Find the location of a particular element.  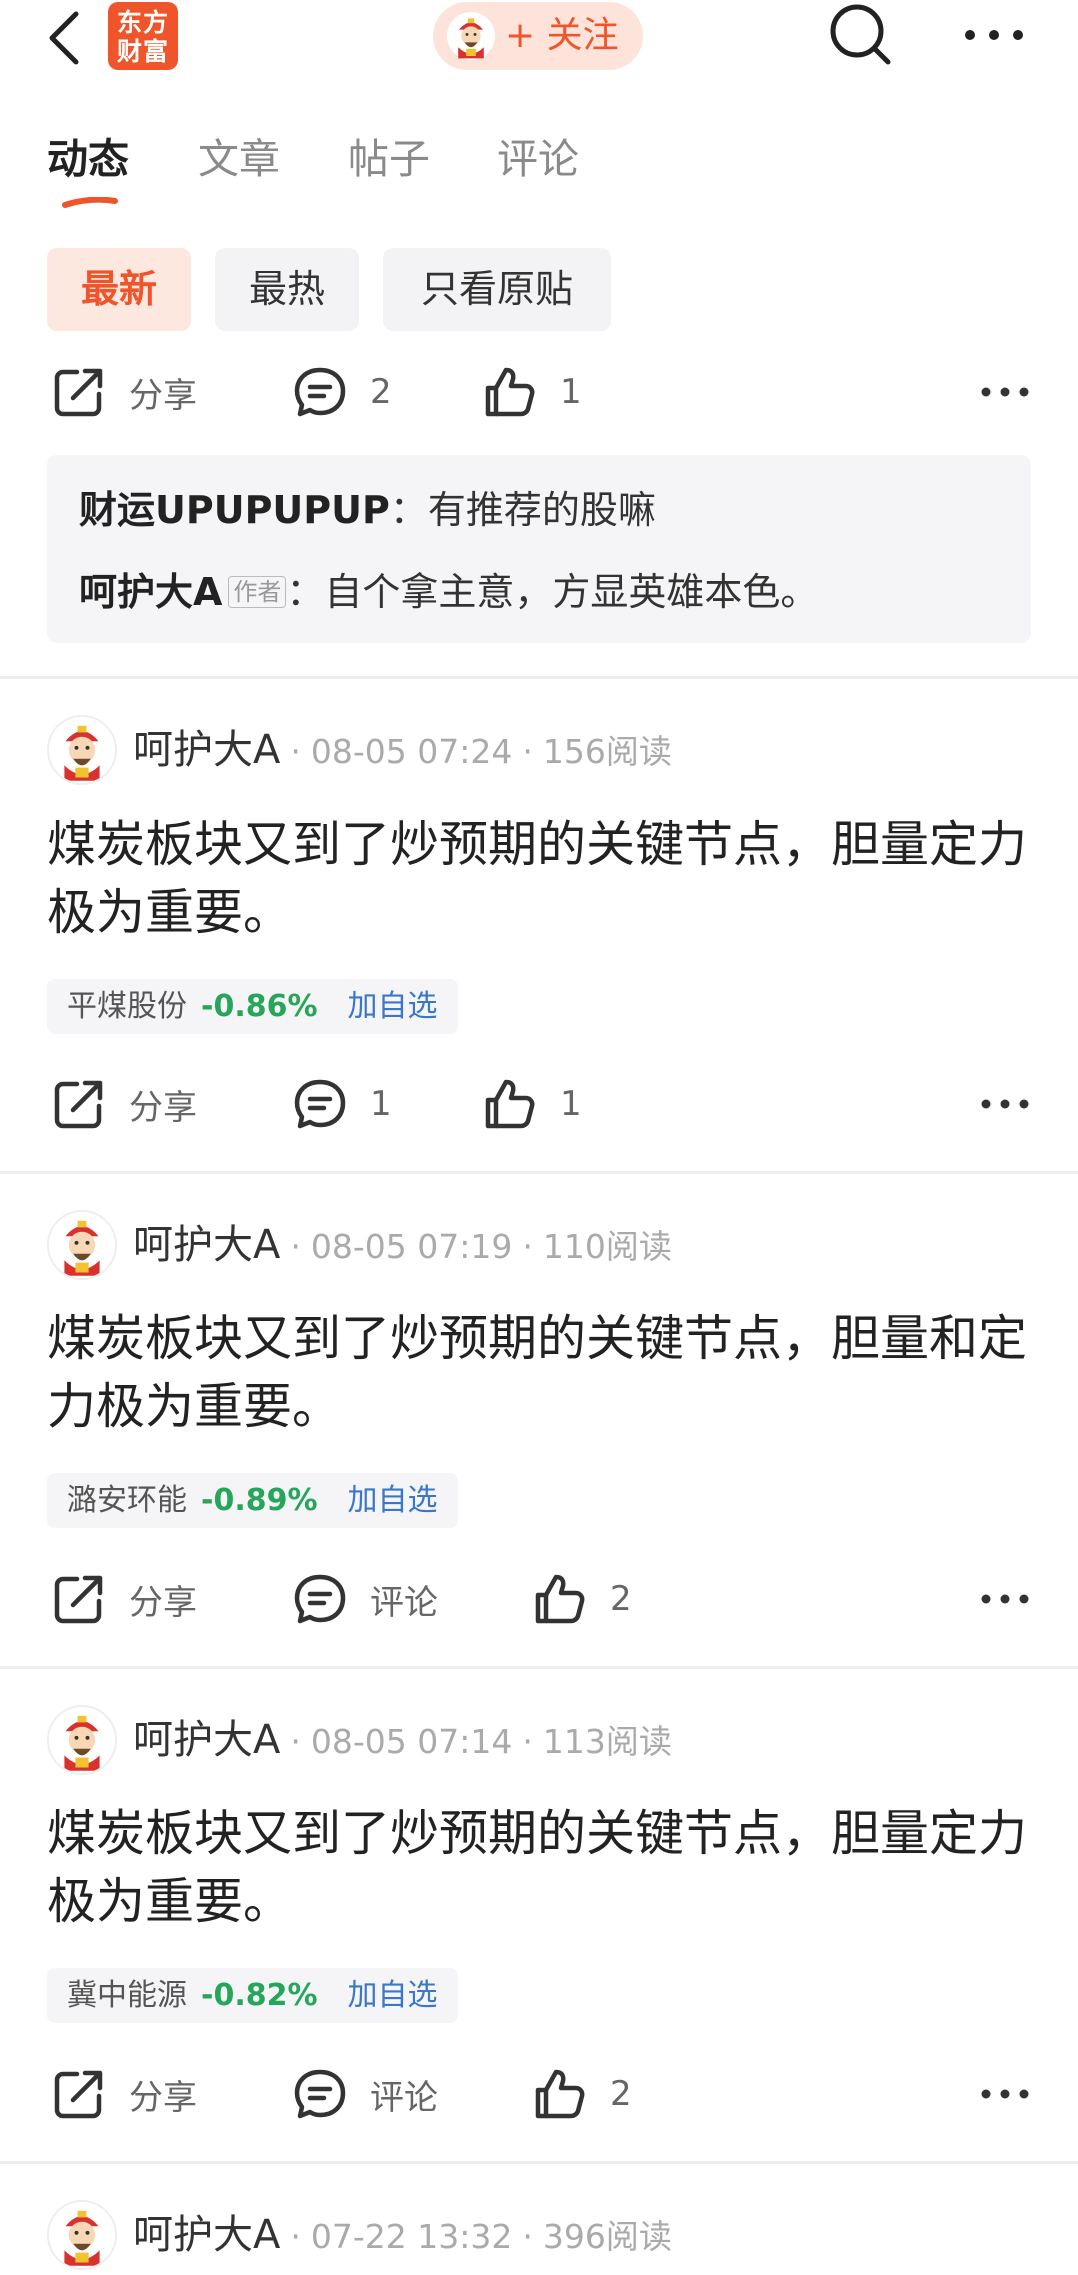

logo-text-line1: 东方 is located at coordinates (142, 22).